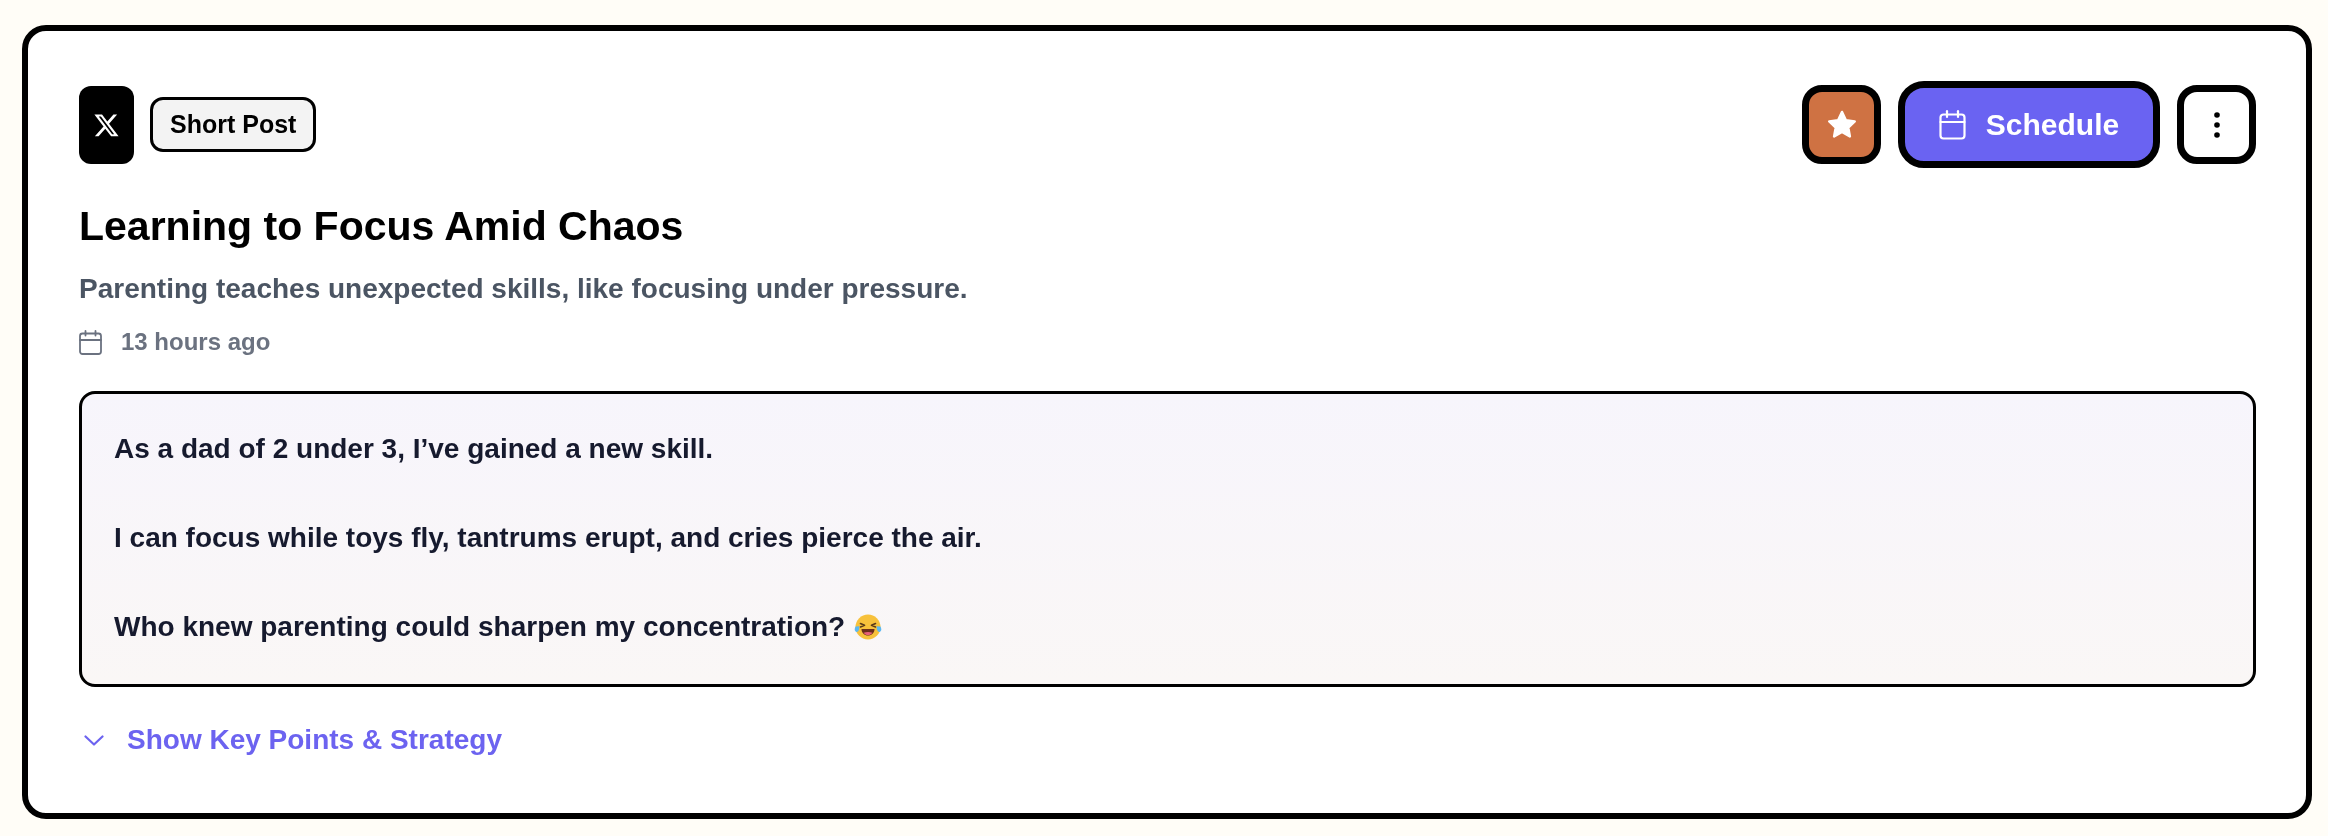 Image resolution: width=2328 pixels, height=836 pixels. I want to click on post-type-tag: Short Post, so click(233, 124).